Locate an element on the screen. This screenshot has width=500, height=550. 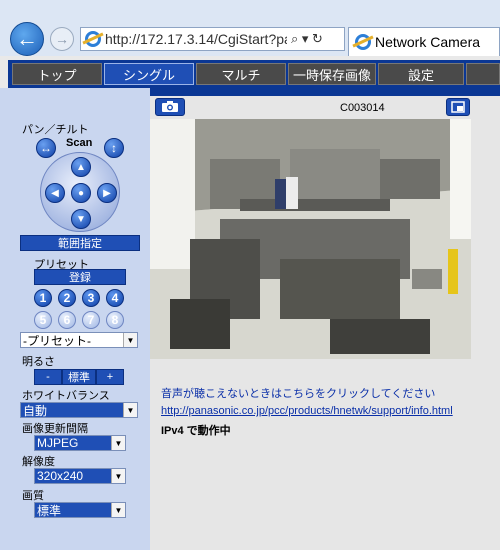
white-balance-label: ホワイトバランス is located at coordinates (66, 396).